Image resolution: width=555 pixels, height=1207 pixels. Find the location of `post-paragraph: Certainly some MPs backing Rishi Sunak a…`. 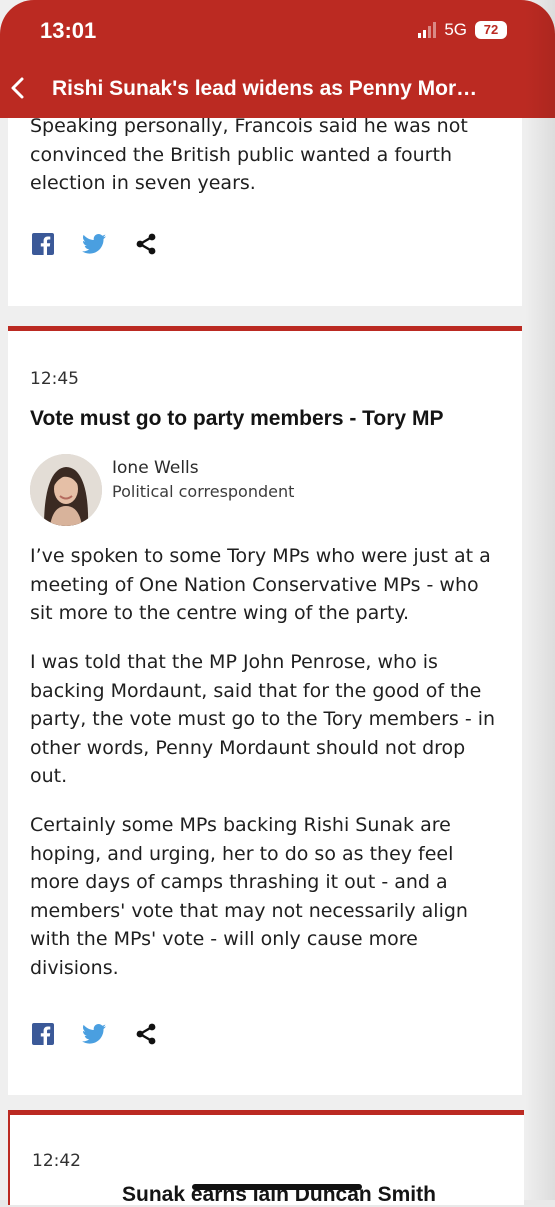

post-paragraph: Certainly some MPs backing Rishi Sunak a… is located at coordinates (249, 896).